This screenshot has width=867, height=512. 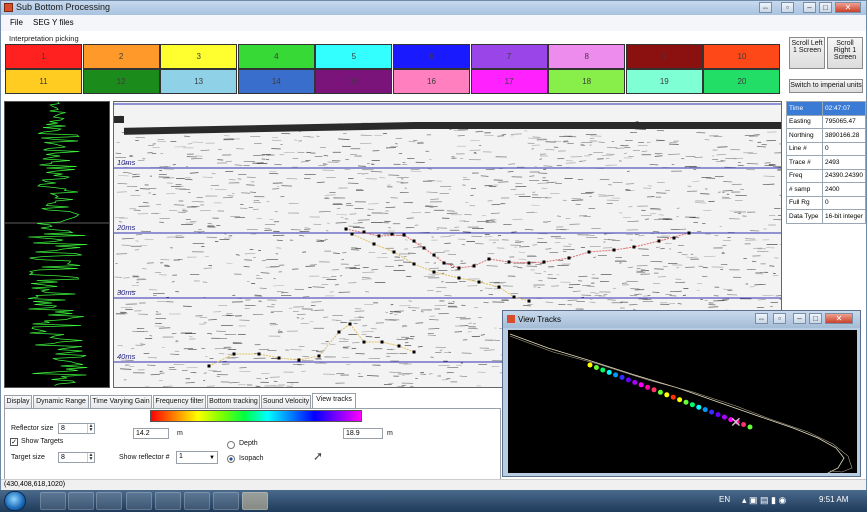 I want to click on depth-label-30ms: 30ms, so click(x=126, y=292).